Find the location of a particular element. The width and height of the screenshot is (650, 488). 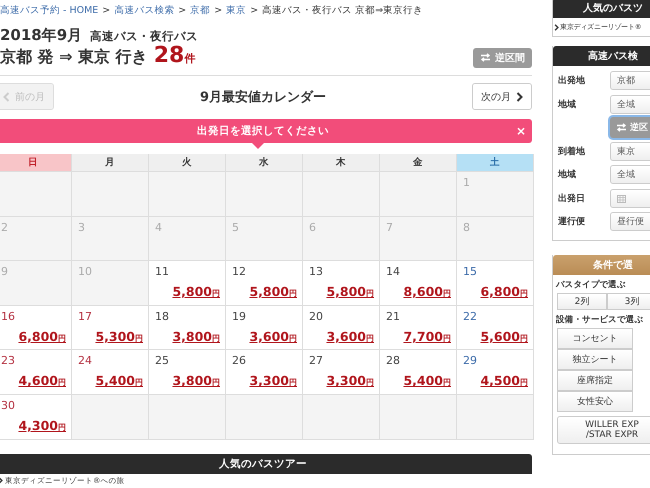

breadcrumb-link: 京都 is located at coordinates (200, 10).